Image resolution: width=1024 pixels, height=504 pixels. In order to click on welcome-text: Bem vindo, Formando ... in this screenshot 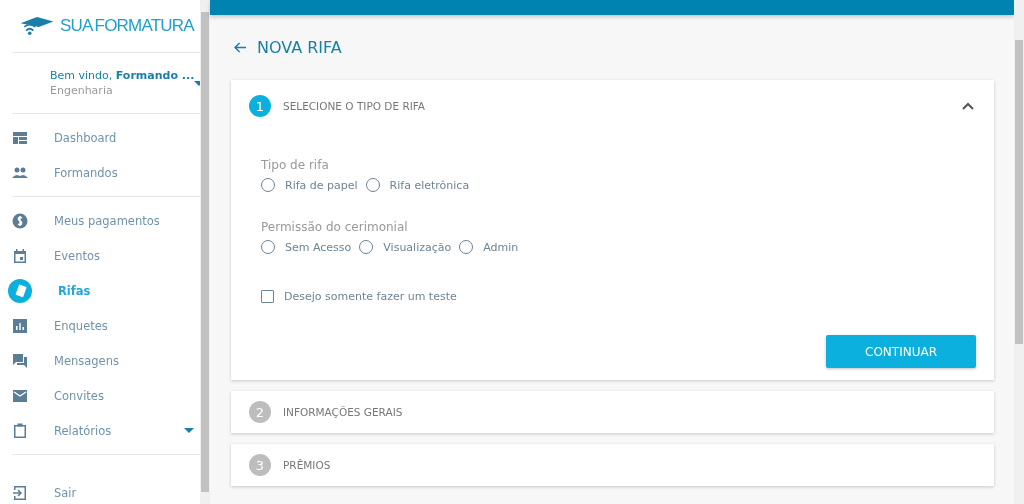, I will do `click(122, 75)`.